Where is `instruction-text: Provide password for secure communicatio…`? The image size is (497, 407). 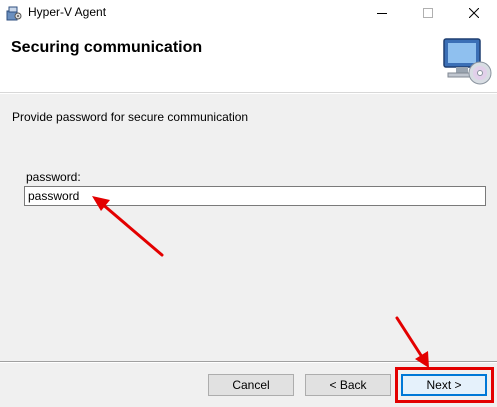 instruction-text: Provide password for secure communicatio… is located at coordinates (130, 117).